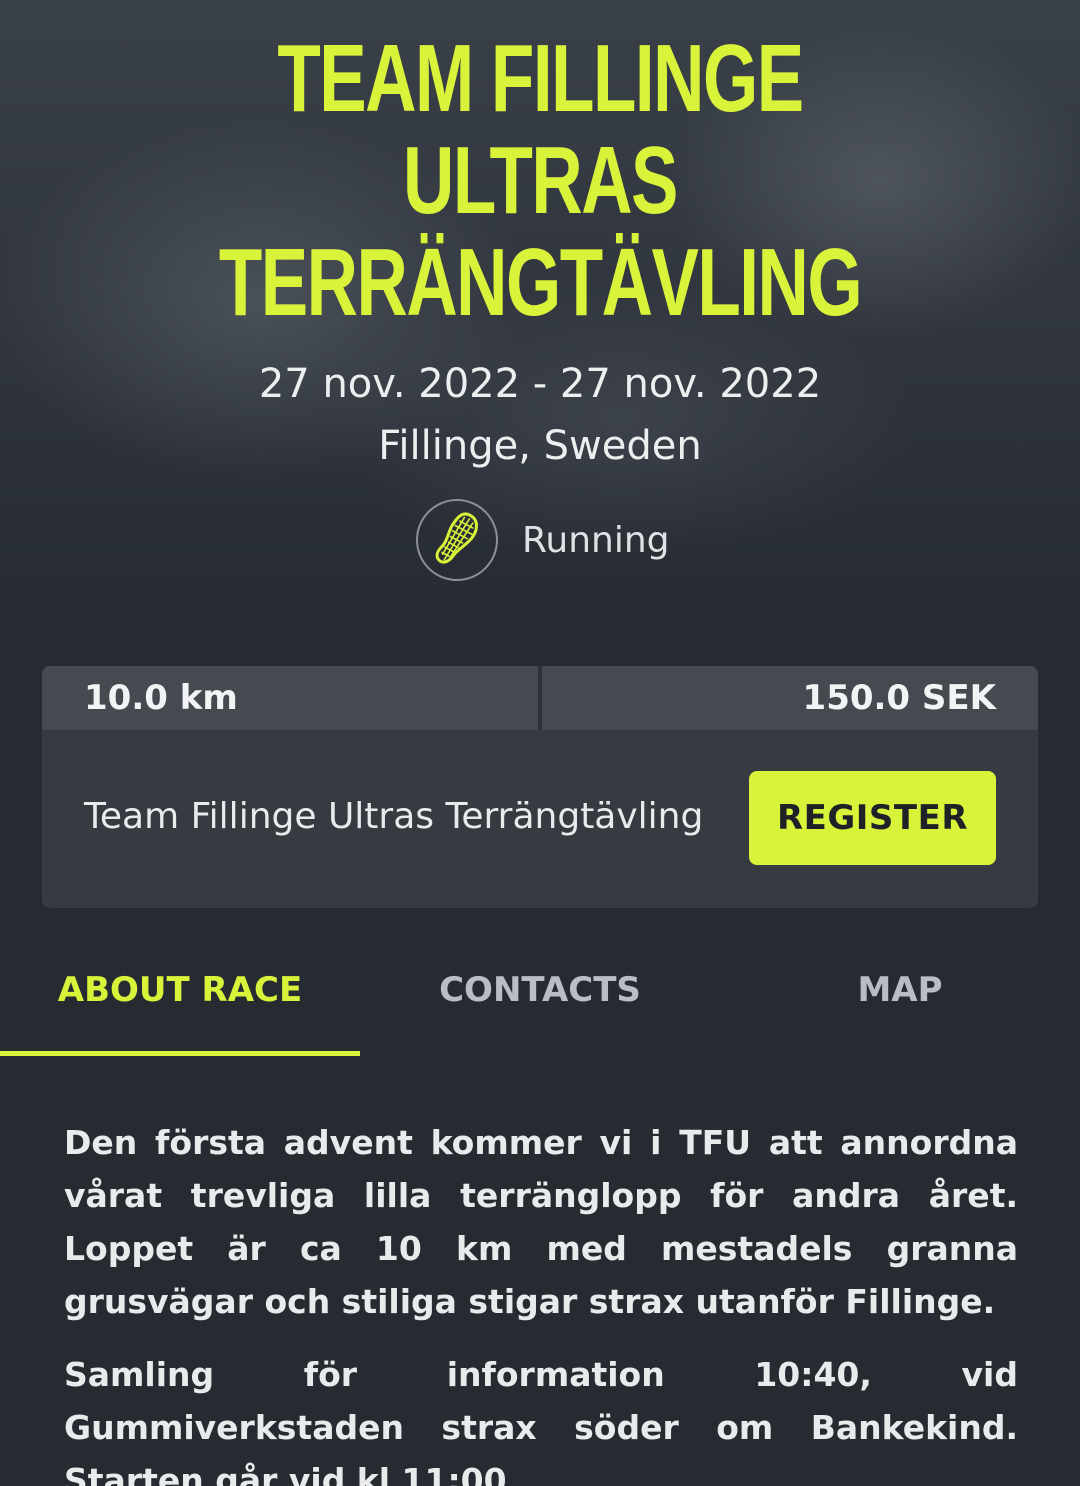 The width and height of the screenshot is (1080, 1486). I want to click on tab-contacts: CONTACTS, so click(540, 1002).